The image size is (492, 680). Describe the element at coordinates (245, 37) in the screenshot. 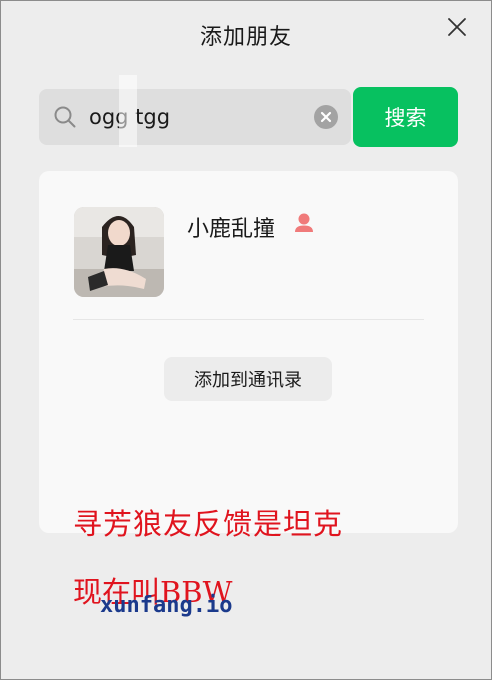

I see `window-title: 添加朋友` at that location.